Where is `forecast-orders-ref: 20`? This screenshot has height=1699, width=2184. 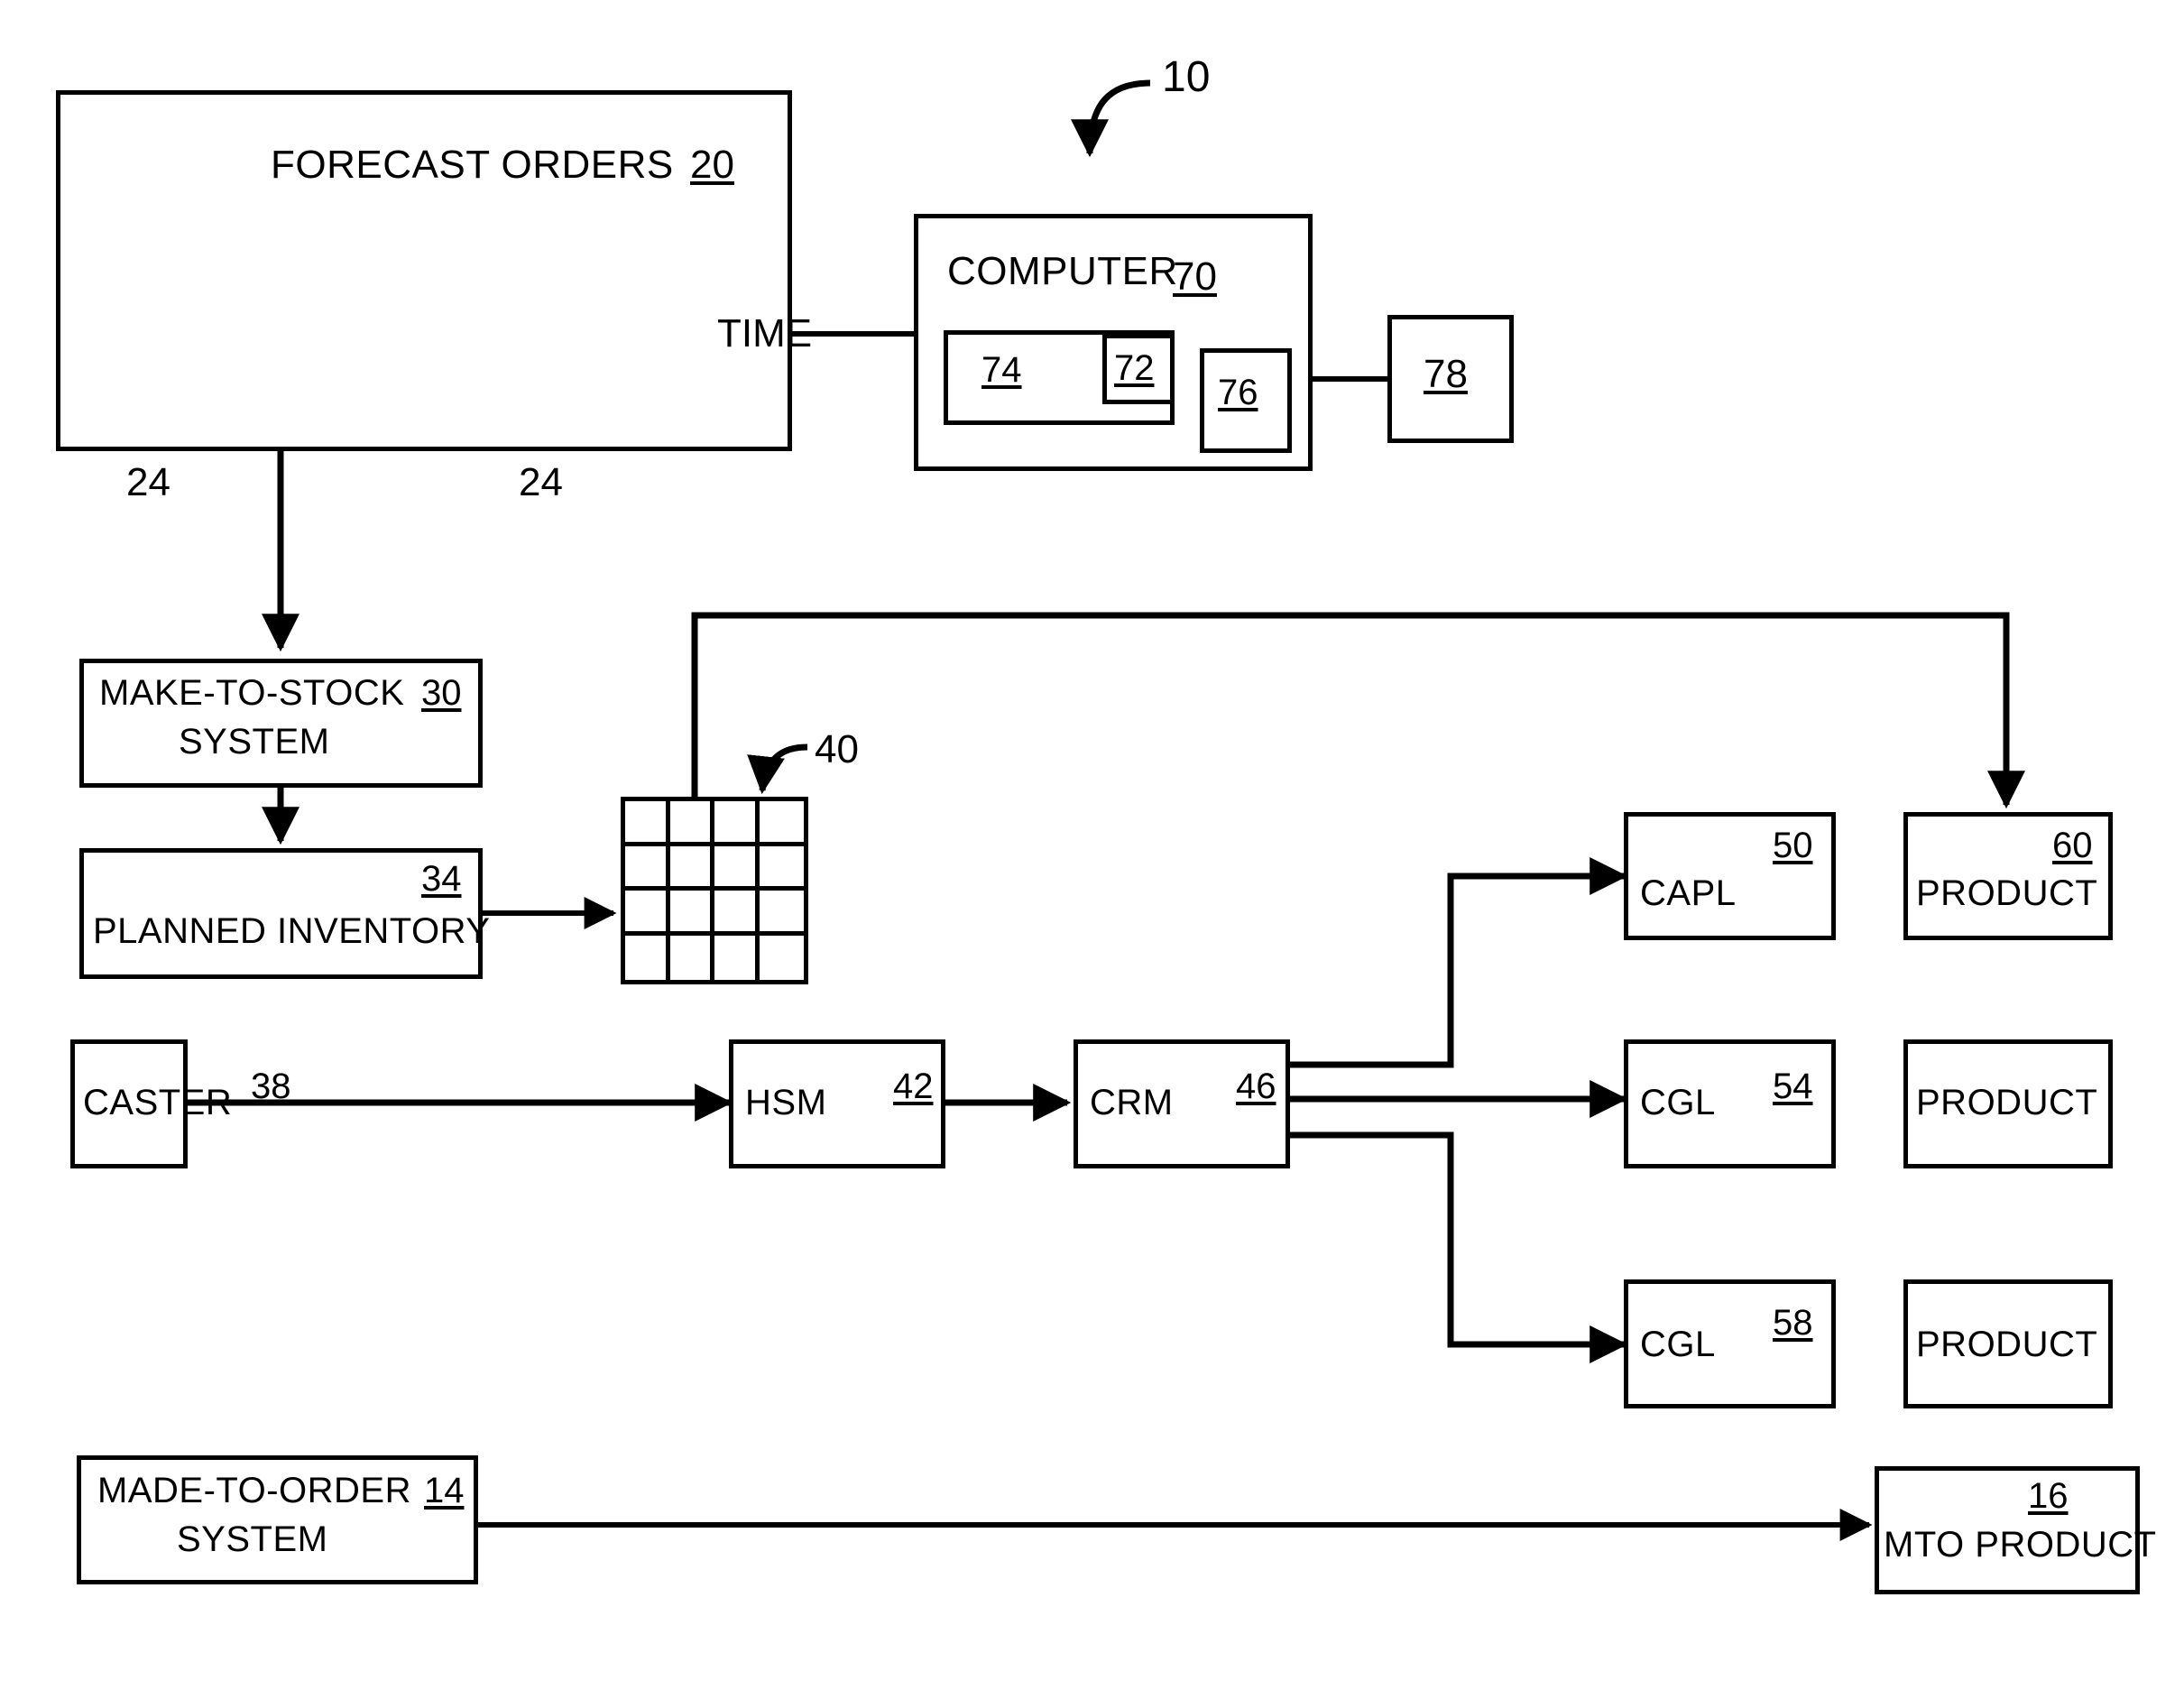 forecast-orders-ref: 20 is located at coordinates (712, 165).